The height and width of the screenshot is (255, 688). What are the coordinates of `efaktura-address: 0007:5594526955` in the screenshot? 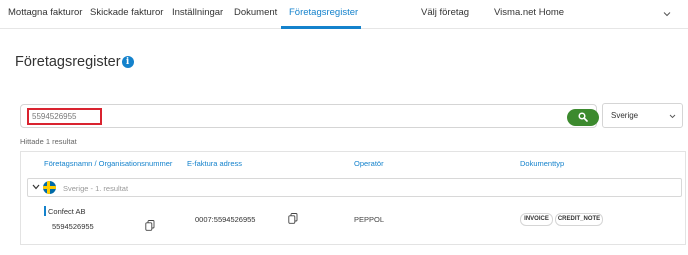 It's located at (225, 219).